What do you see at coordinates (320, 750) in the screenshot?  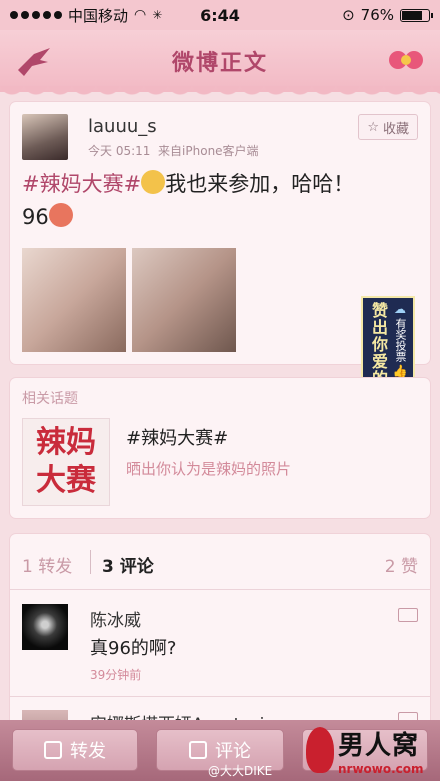 I see `watermark-figure-icon` at bounding box center [320, 750].